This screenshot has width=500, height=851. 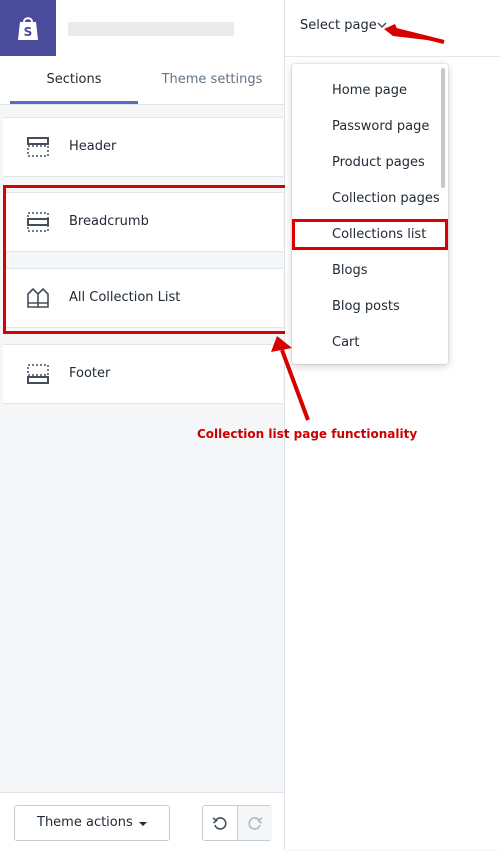 I want to click on tab-sections: Sections, so click(x=74, y=80).